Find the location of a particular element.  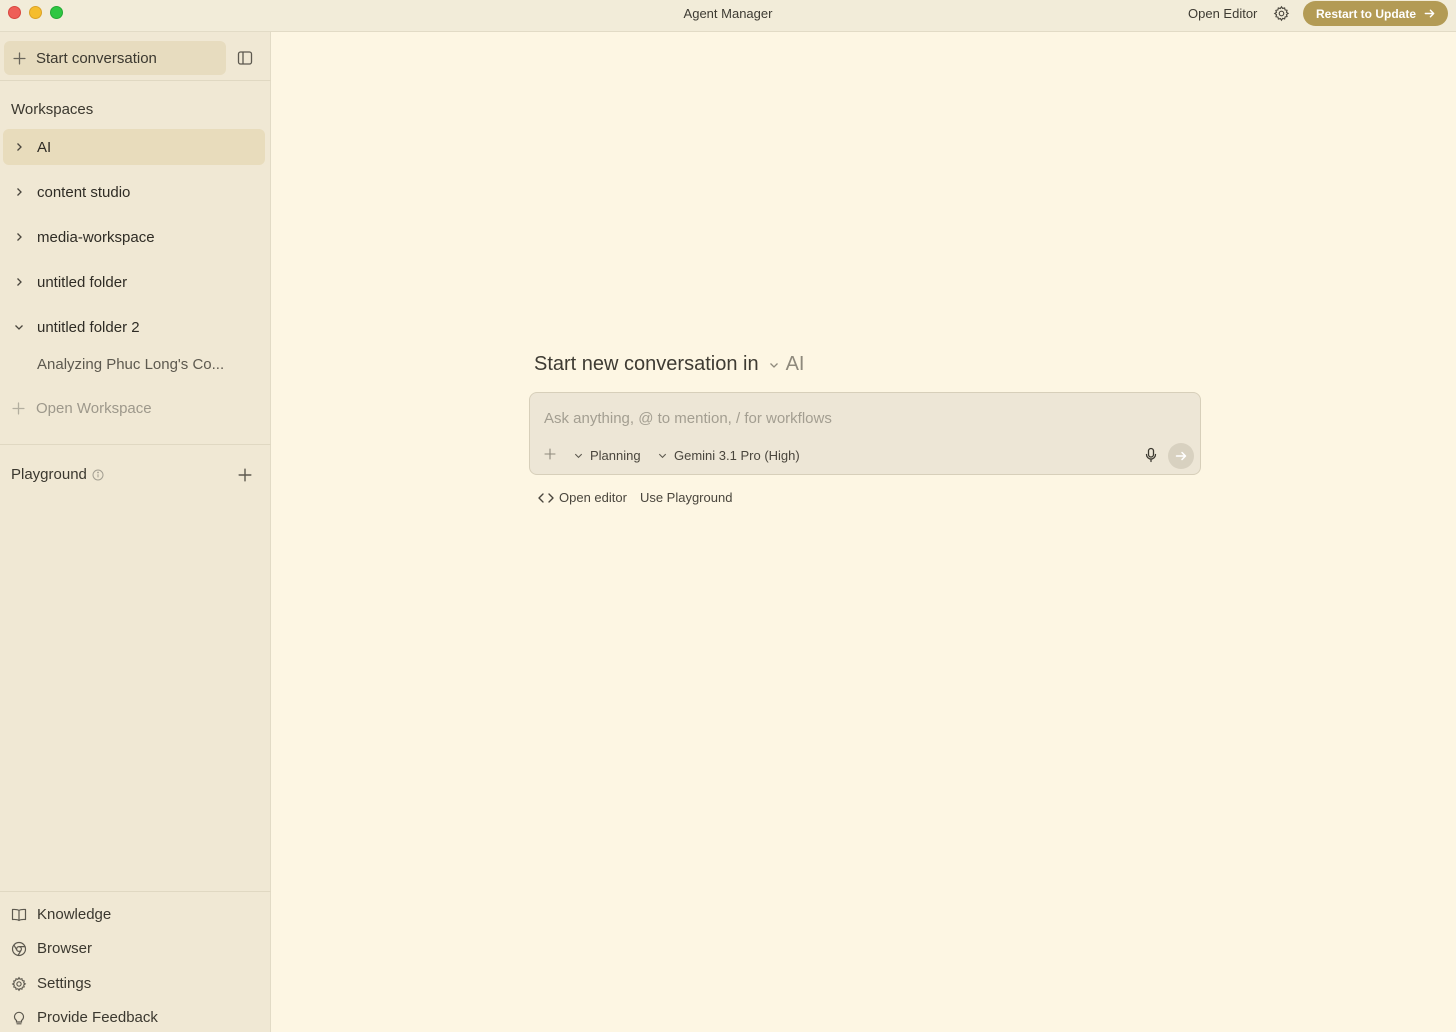

start-conversation-label: Start conversation is located at coordinates (96, 58).